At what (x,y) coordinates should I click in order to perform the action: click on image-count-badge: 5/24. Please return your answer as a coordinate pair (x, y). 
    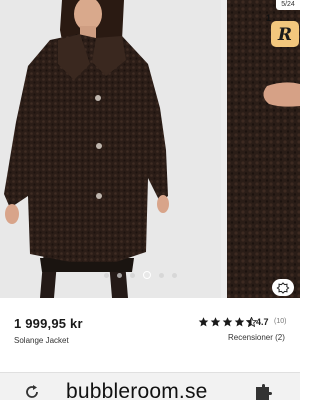
    Looking at the image, I should click on (288, 5).